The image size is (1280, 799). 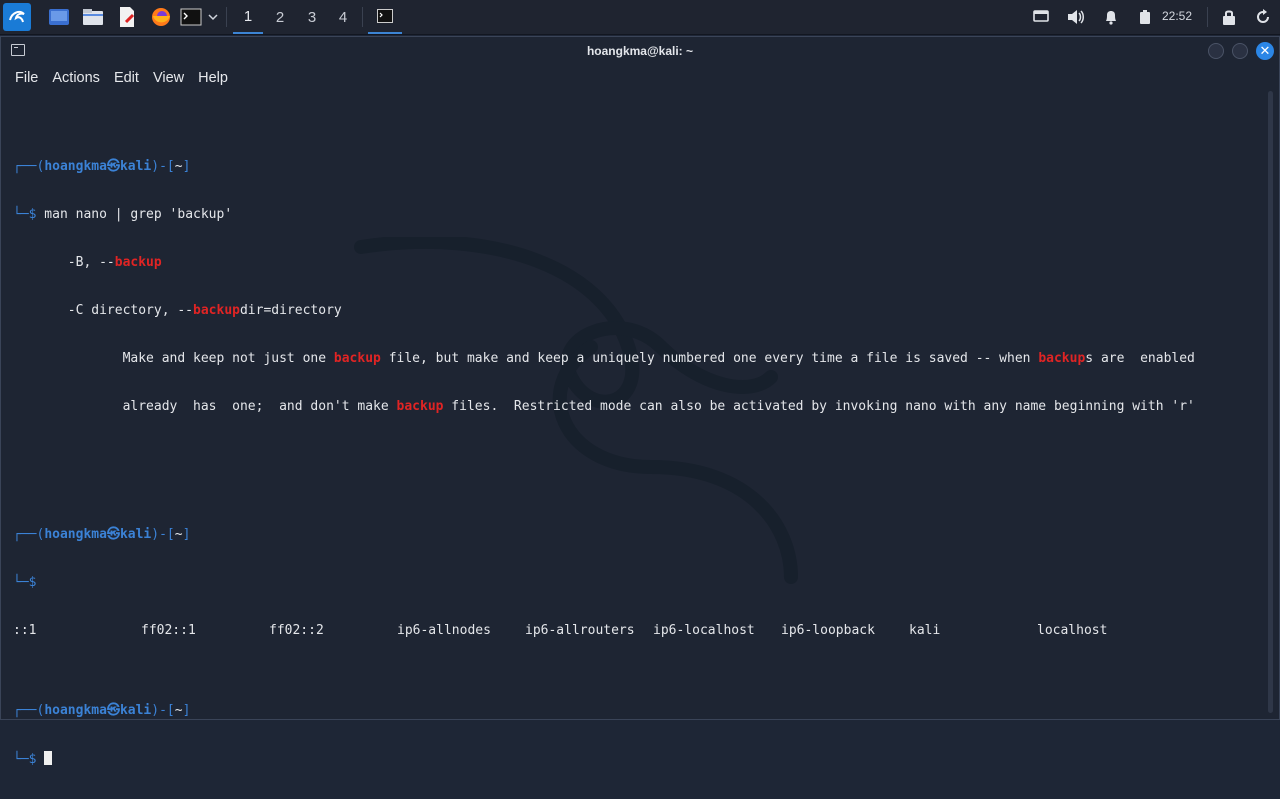 I want to click on window-title: hoangkma@kali: ~, so click(x=640, y=51).